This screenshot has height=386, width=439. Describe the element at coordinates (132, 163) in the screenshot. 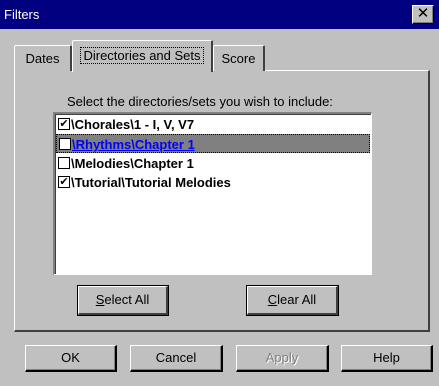

I see `item-label: \Melodies\Chapter 1` at that location.